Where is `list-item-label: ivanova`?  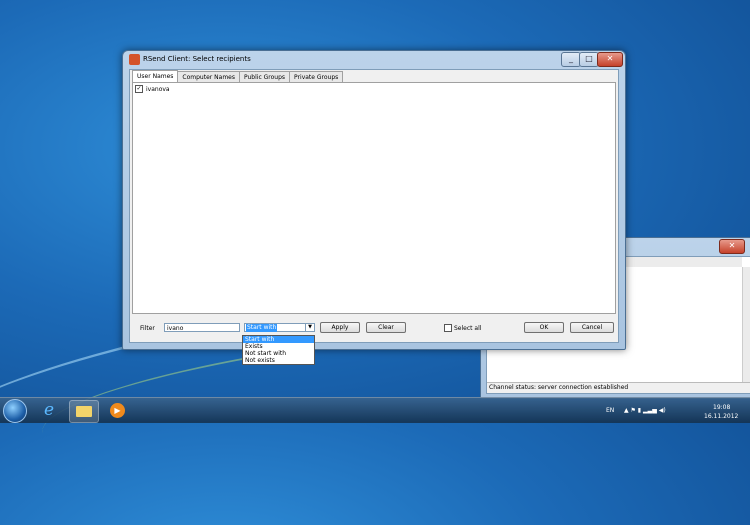
list-item-label: ivanova is located at coordinates (158, 89).